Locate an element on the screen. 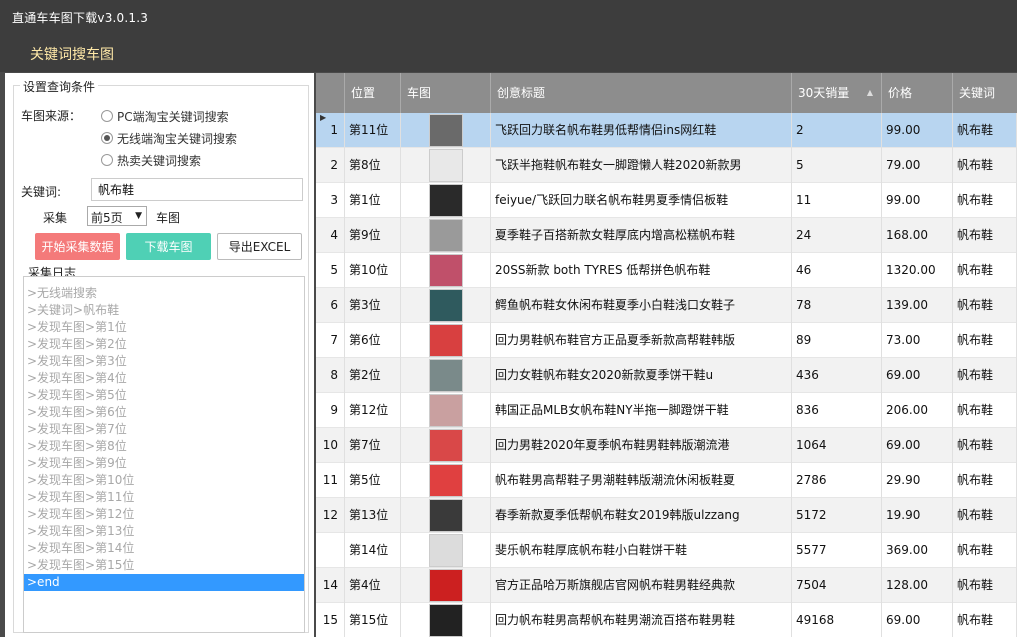 The height and width of the screenshot is (637, 1017). table-row: 15 第15位 回力帆布鞋男高帮帆布鞋男潮流百搭布鞋男鞋 49168 69.00 帆布鞋 is located at coordinates (666, 620).